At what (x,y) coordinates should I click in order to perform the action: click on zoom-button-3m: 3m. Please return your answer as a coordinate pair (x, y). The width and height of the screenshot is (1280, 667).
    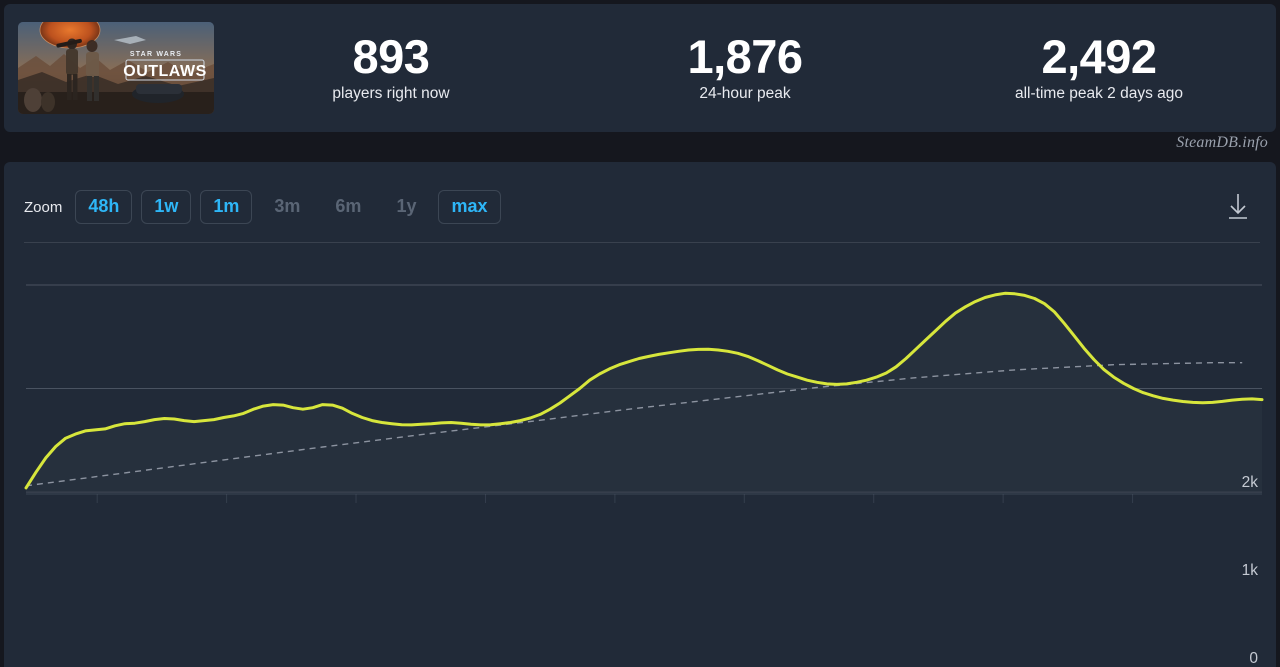
    Looking at the image, I should click on (287, 207).